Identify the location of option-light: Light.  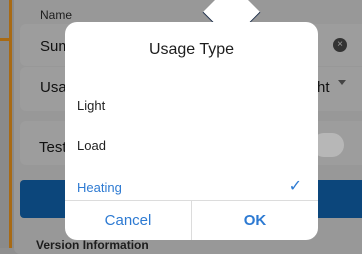
(191, 106).